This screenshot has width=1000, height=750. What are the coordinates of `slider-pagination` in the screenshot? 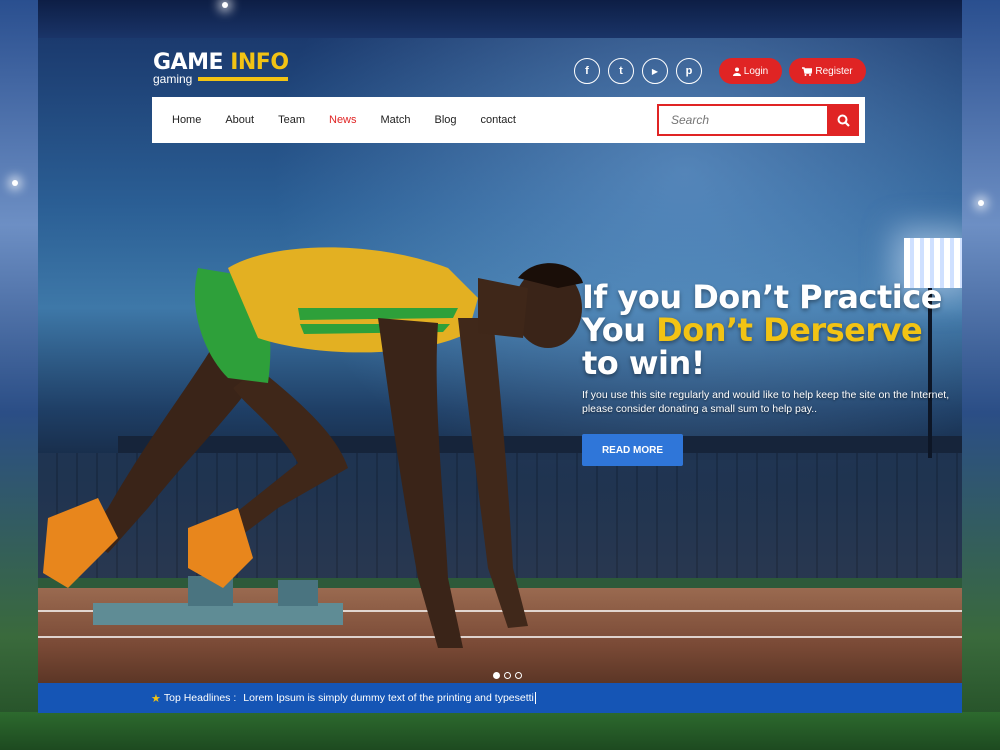 It's located at (507, 675).